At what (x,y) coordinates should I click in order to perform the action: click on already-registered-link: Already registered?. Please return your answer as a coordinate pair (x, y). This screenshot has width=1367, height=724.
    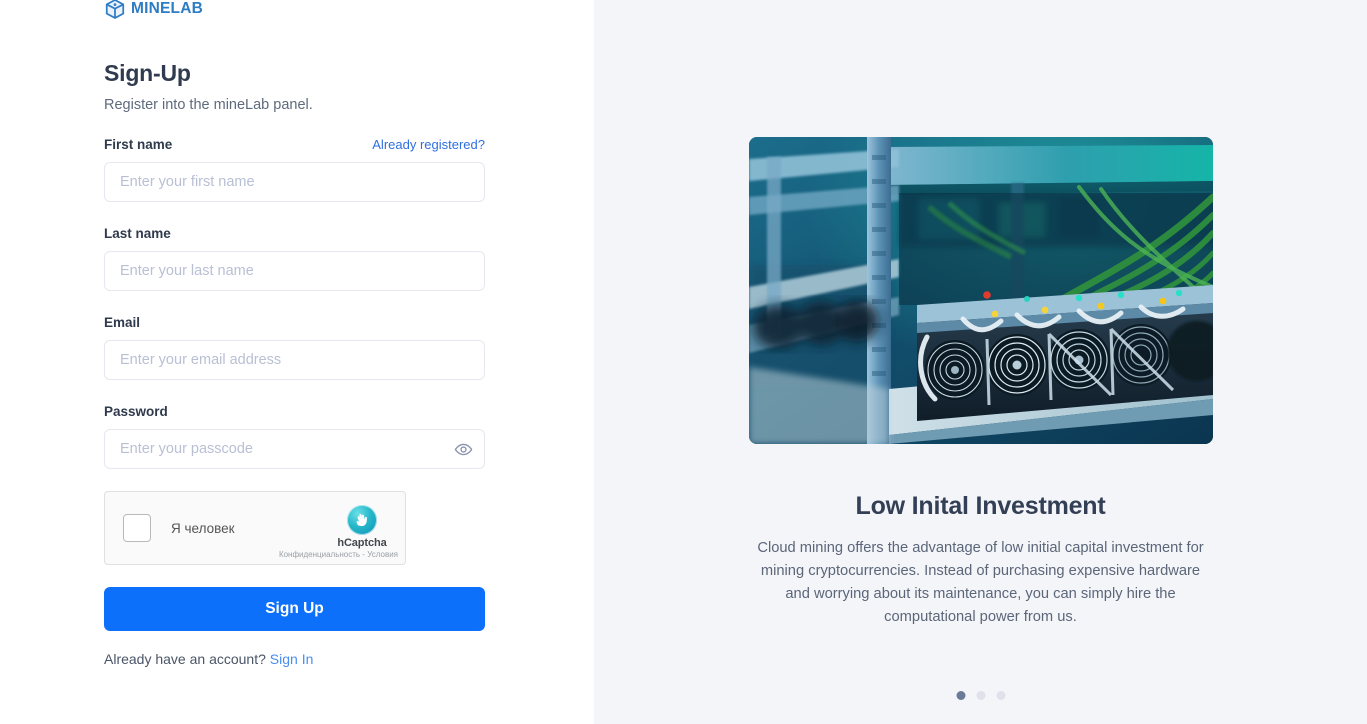
    Looking at the image, I should click on (428, 144).